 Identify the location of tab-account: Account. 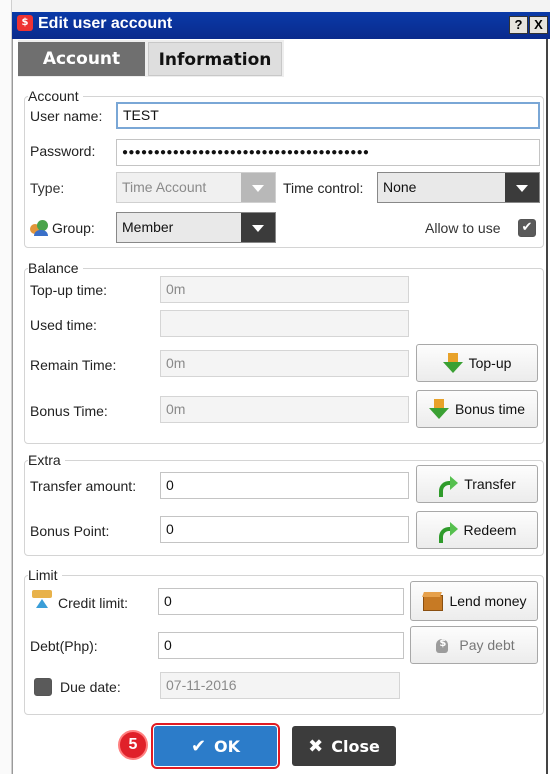
(81, 59).